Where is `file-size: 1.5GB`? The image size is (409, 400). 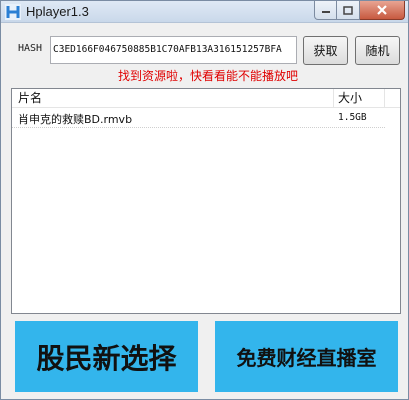
file-size: 1.5GB is located at coordinates (352, 117).